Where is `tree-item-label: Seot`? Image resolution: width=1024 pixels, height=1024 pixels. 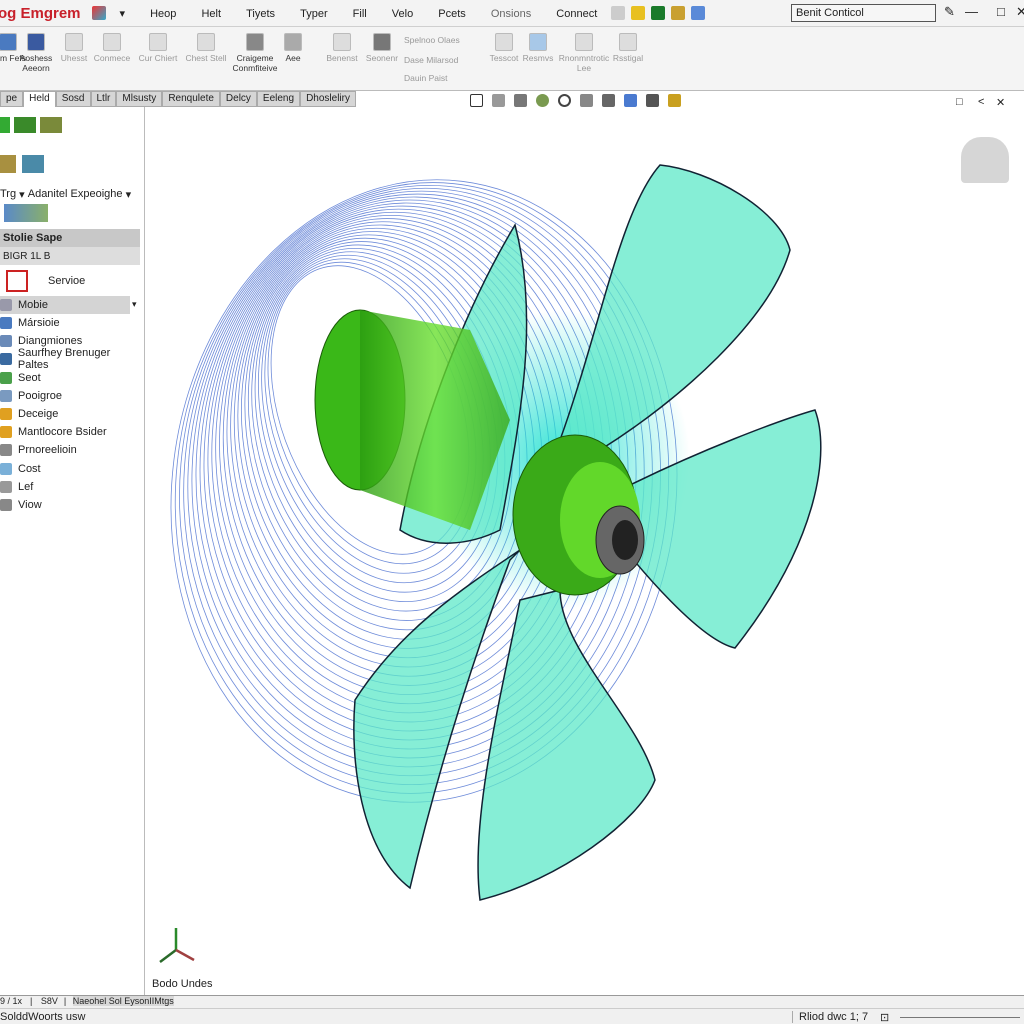
tree-item-label: Seot is located at coordinates (29, 377).